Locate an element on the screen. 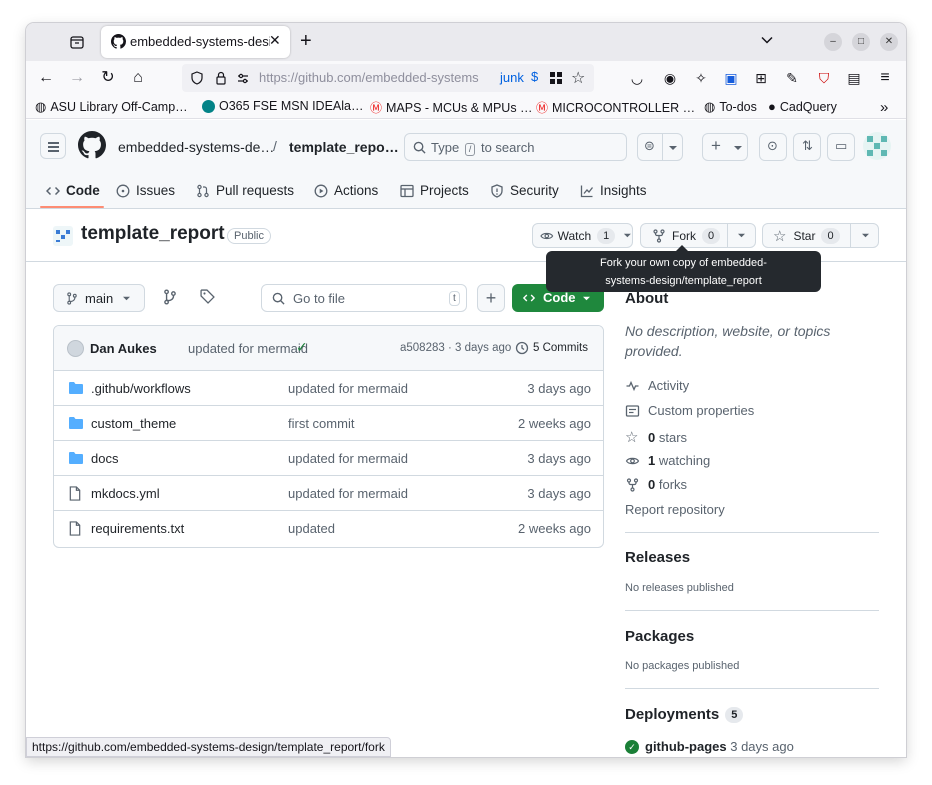 This screenshot has height=785, width=932. file-name: requirements.txt is located at coordinates (137, 528).